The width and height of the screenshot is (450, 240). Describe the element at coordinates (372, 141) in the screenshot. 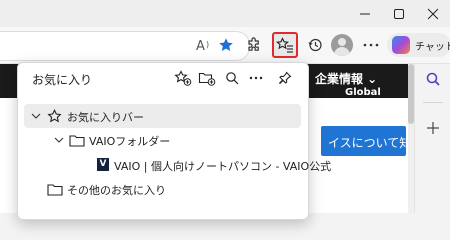

I see `learn-more-button: イスについて知る` at that location.